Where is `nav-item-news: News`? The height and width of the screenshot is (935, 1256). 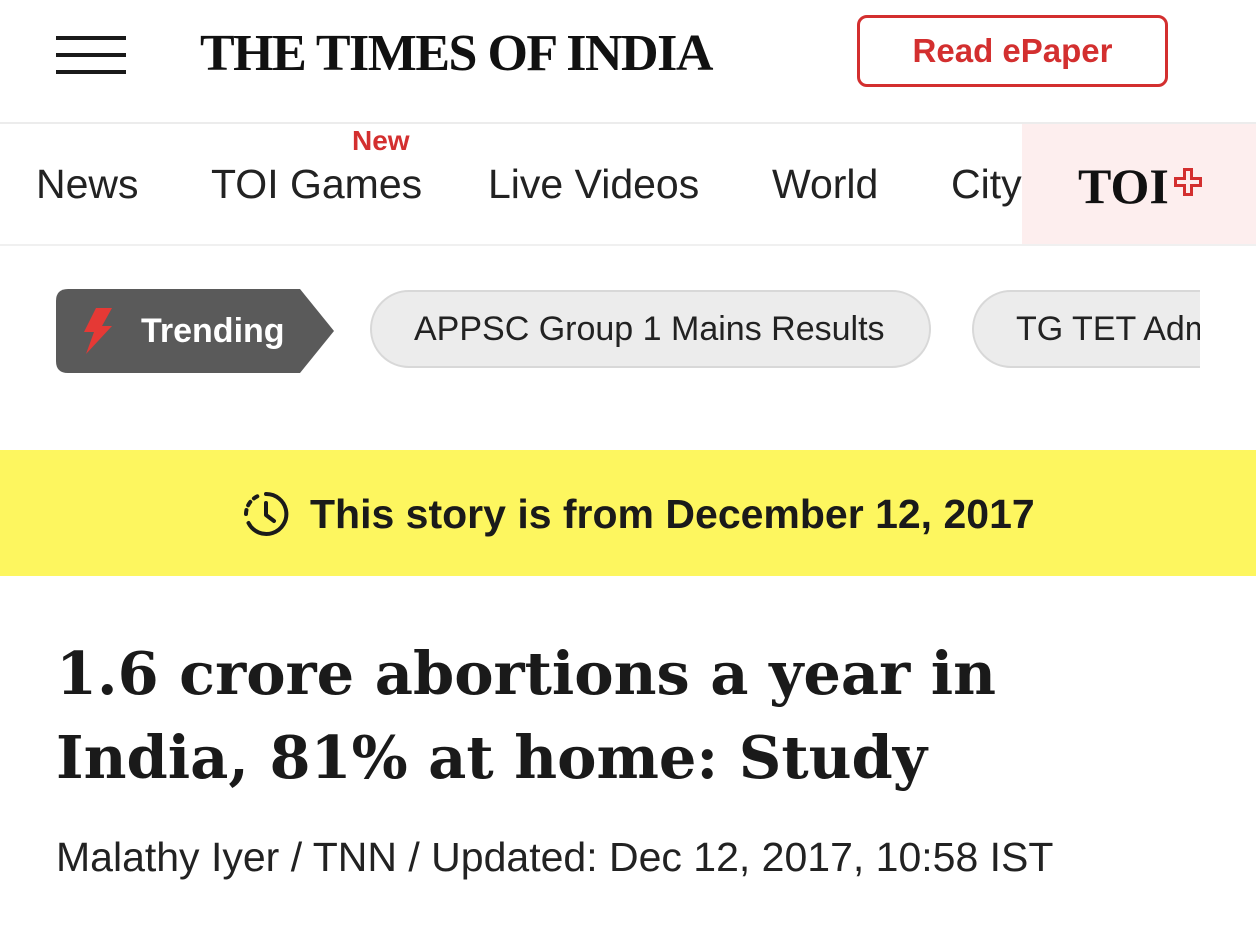 nav-item-news: News is located at coordinates (87, 184).